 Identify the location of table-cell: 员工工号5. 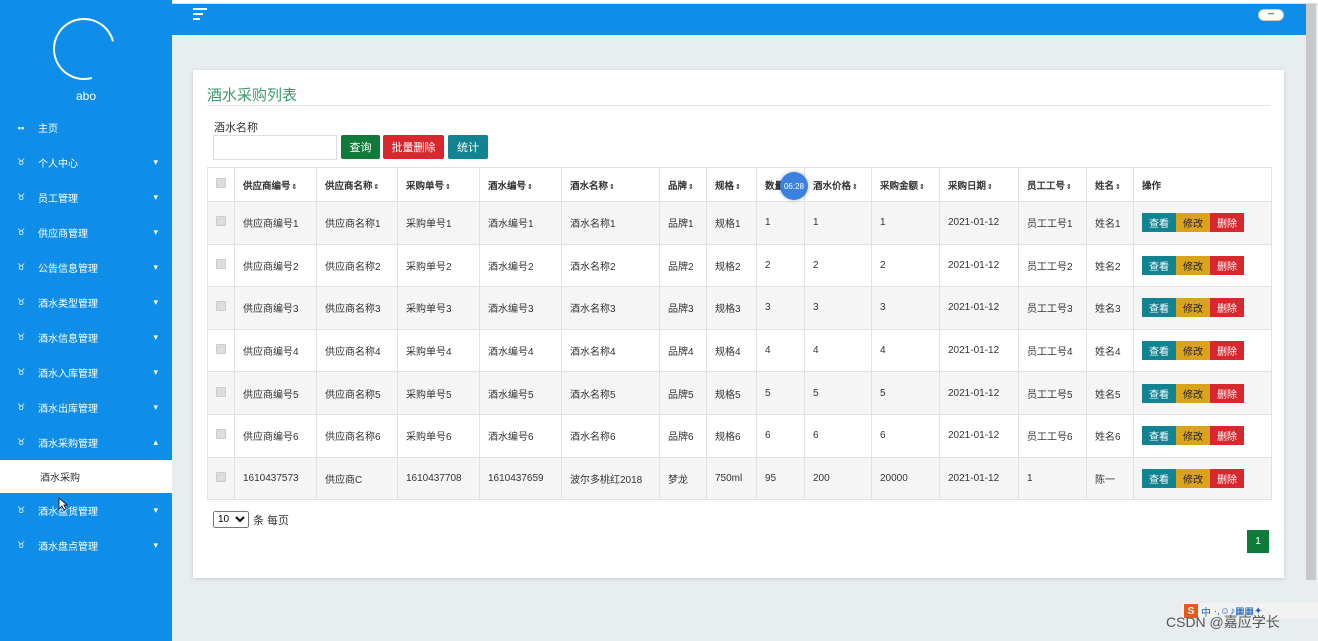
(1052, 393).